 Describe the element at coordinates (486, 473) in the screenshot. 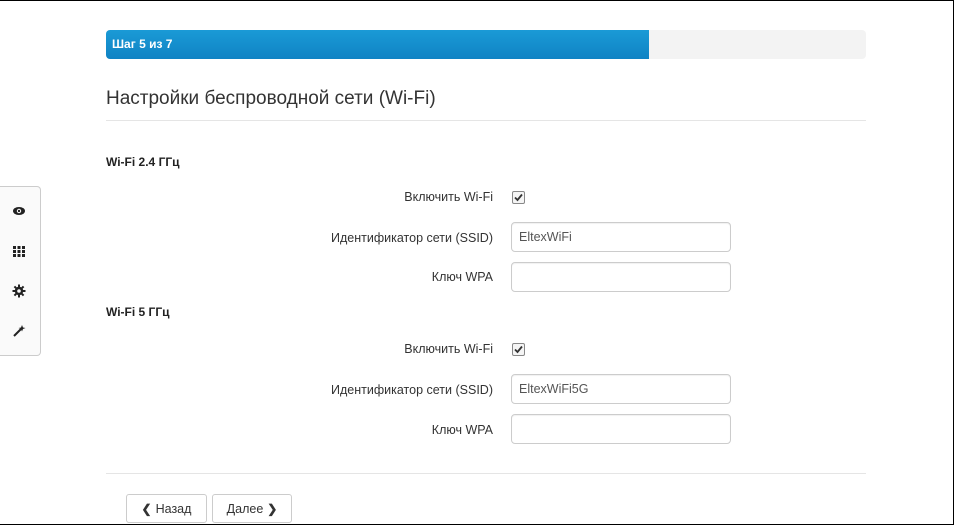

I see `footer-divider` at that location.